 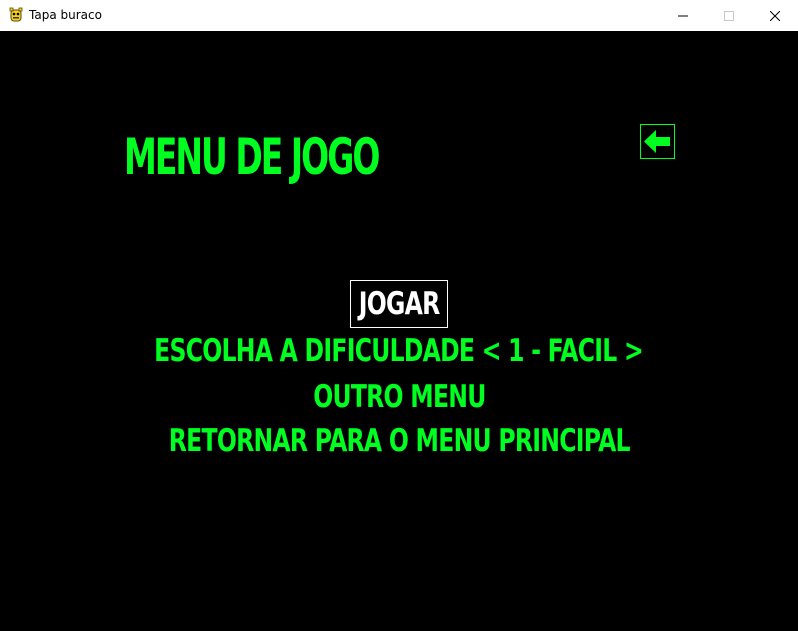 I want to click on difficulty-option-row: ESCOLHA A DIFICULDADE < 1 - FACIL >, so click(x=399, y=351).